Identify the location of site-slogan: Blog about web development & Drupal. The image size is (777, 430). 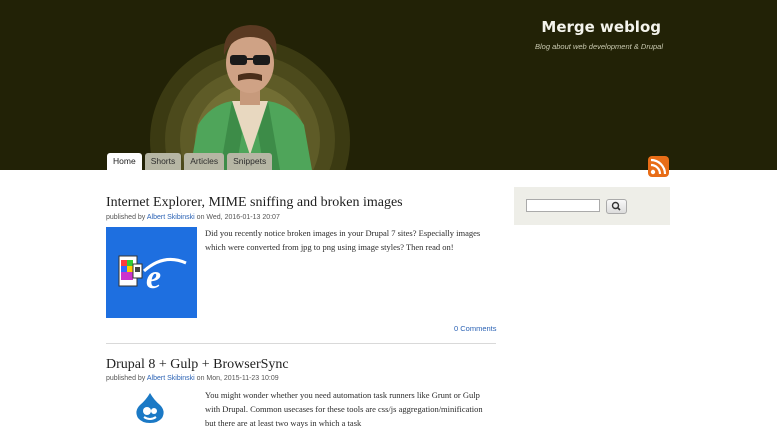
(599, 46).